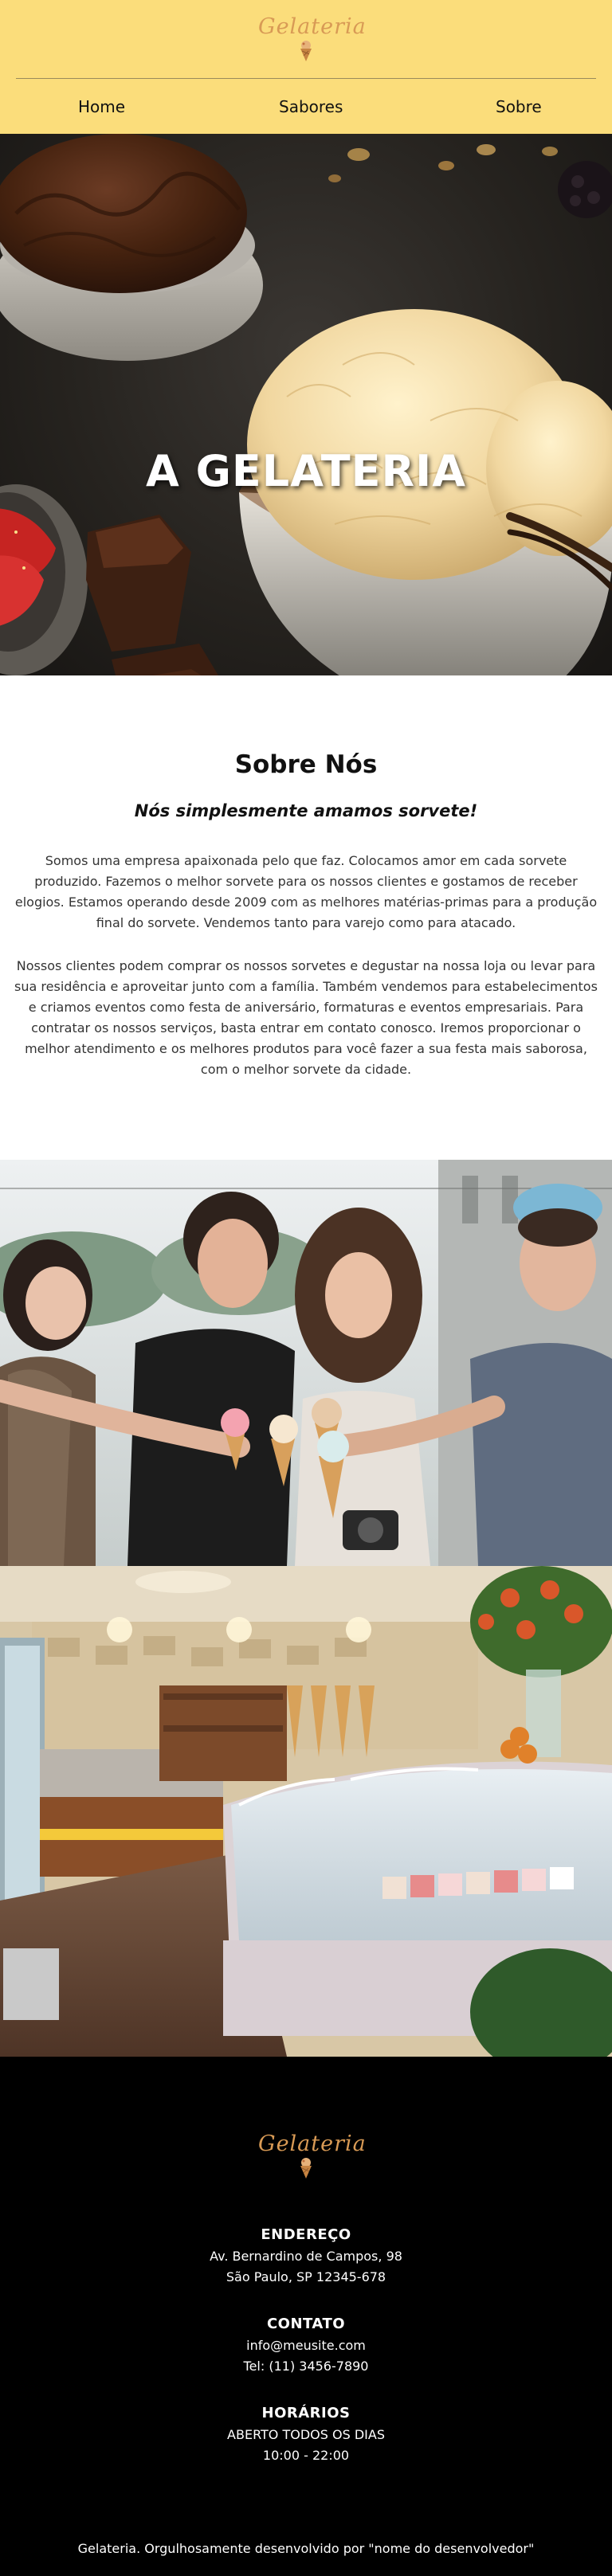 The width and height of the screenshot is (612, 2576). I want to click on footer-hours-line-2: 10:00 - 22:00, so click(306, 2455).